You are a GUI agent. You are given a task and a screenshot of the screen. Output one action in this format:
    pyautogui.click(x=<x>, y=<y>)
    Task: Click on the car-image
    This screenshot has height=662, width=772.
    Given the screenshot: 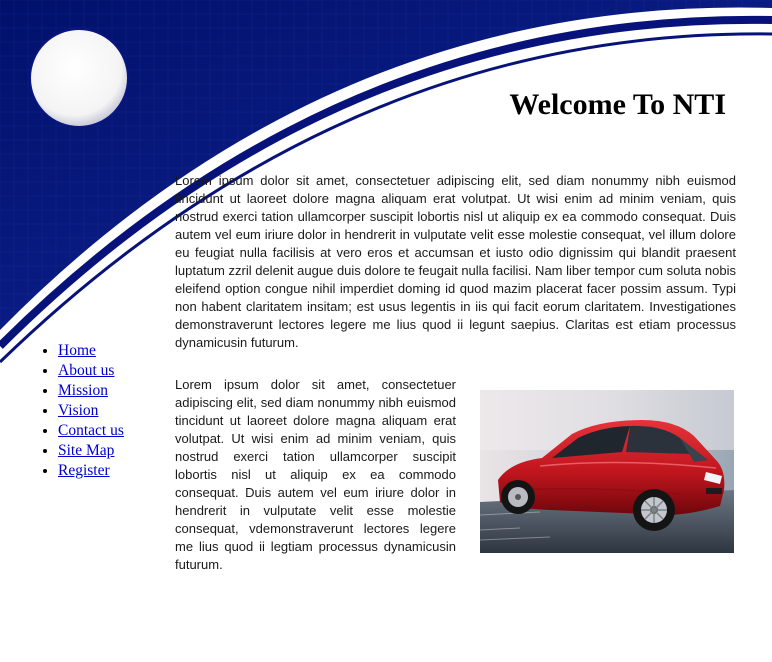 What is the action you would take?
    pyautogui.click(x=607, y=471)
    